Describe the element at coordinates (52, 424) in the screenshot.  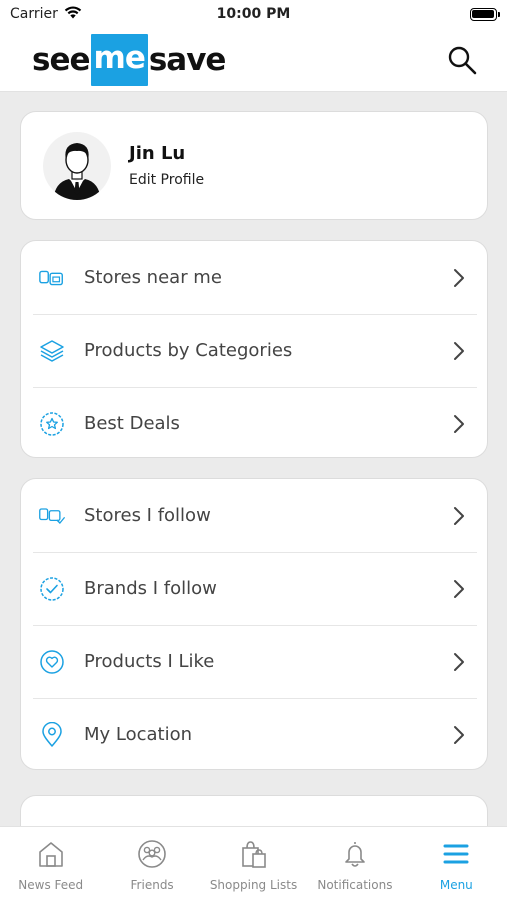
I see `star-badge-icon` at that location.